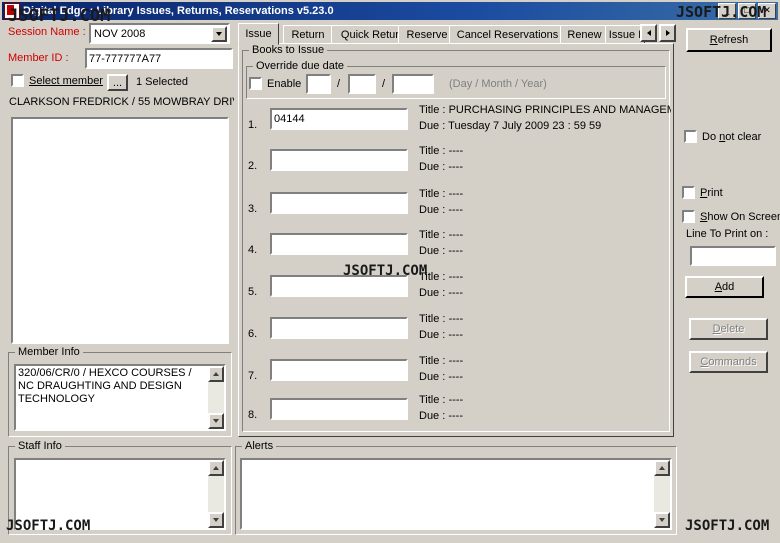  Describe the element at coordinates (545, 167) in the screenshot. I see `book-due-2: Due : ----` at that location.